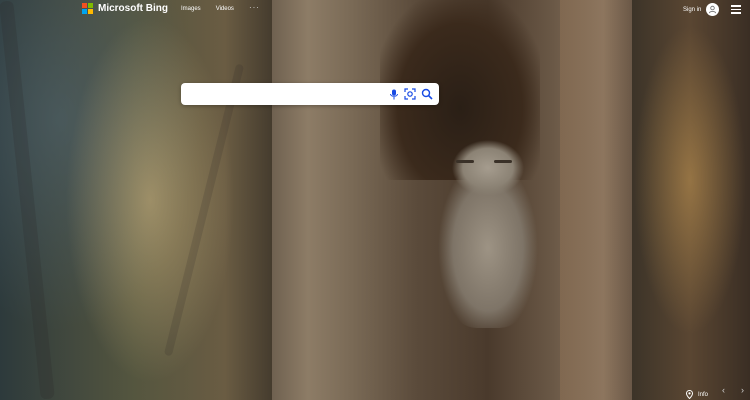  Describe the element at coordinates (427, 94) in the screenshot. I see `search-icon` at that location.